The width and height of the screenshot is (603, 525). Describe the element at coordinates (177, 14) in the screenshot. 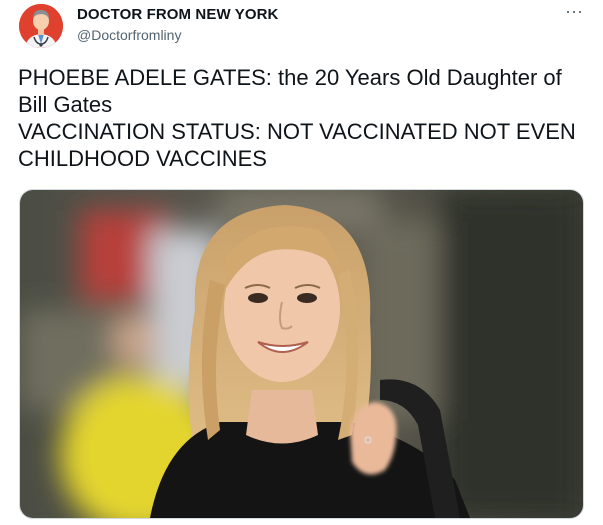

I see `author-display-name: DOCTOR FROM NEW YORK` at that location.